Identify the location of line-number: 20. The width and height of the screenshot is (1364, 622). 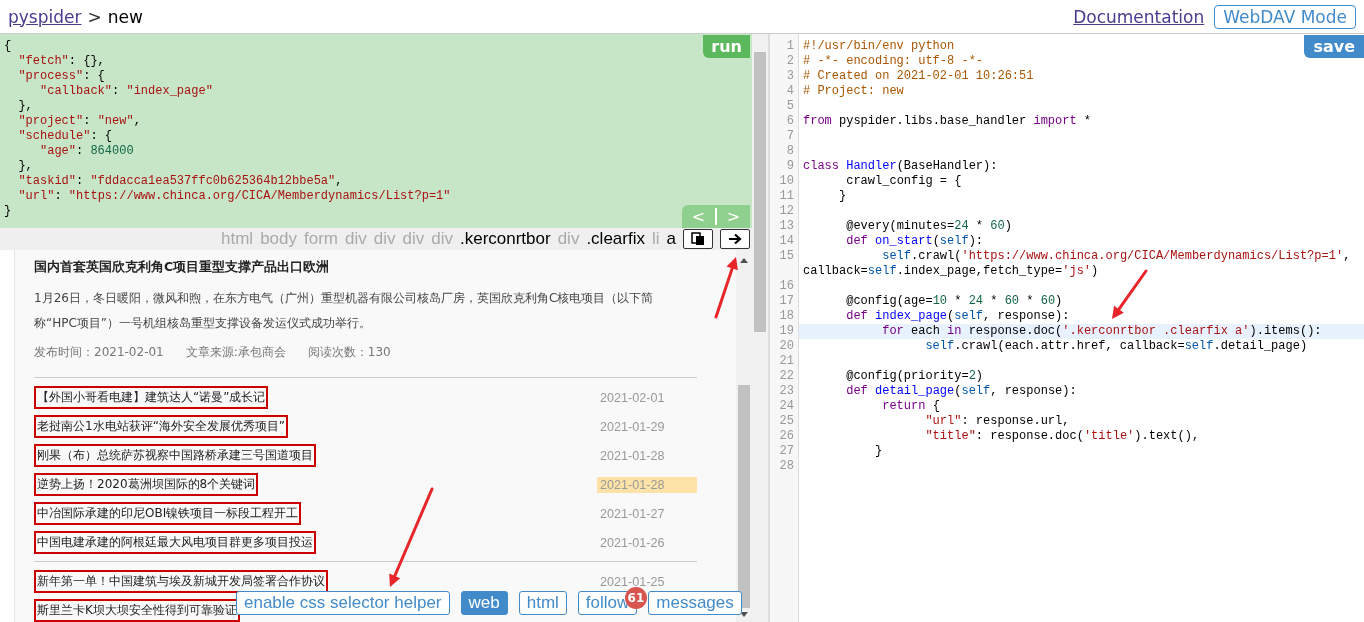
(786, 346).